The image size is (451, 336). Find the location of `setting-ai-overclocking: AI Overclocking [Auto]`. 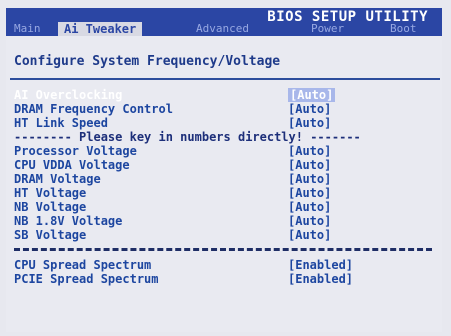

setting-ai-overclocking: AI Overclocking [Auto] is located at coordinates (224, 95).